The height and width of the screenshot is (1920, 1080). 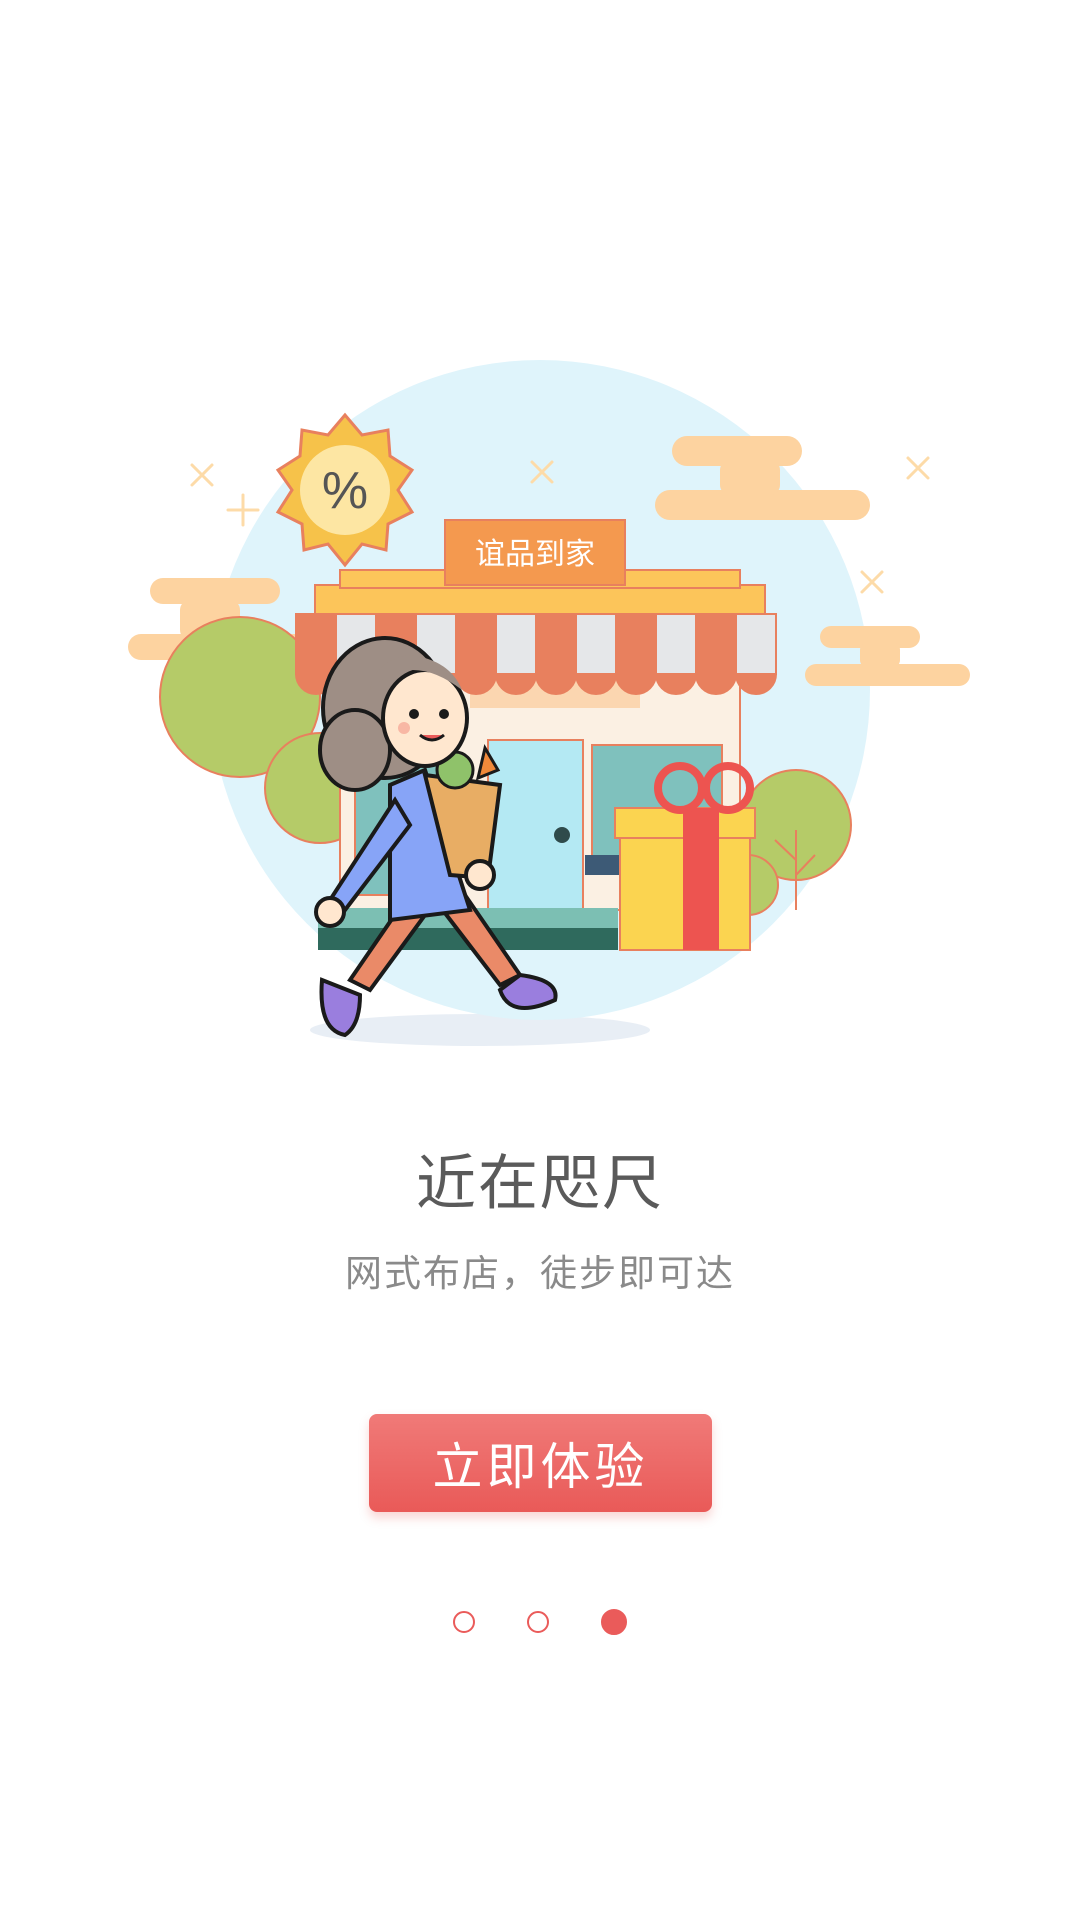 What do you see at coordinates (535, 825) in the screenshot?
I see `shop-door` at bounding box center [535, 825].